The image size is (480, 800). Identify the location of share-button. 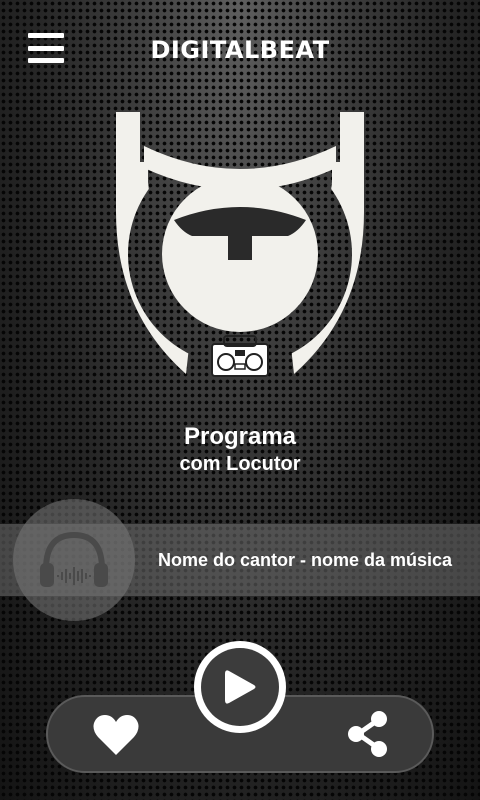
(368, 734).